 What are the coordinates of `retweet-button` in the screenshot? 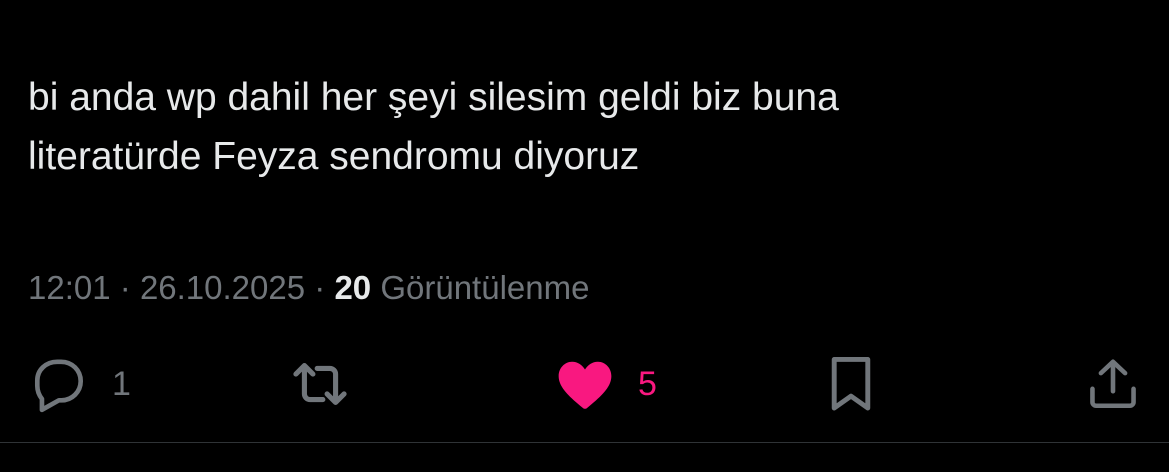 It's located at (331, 384).